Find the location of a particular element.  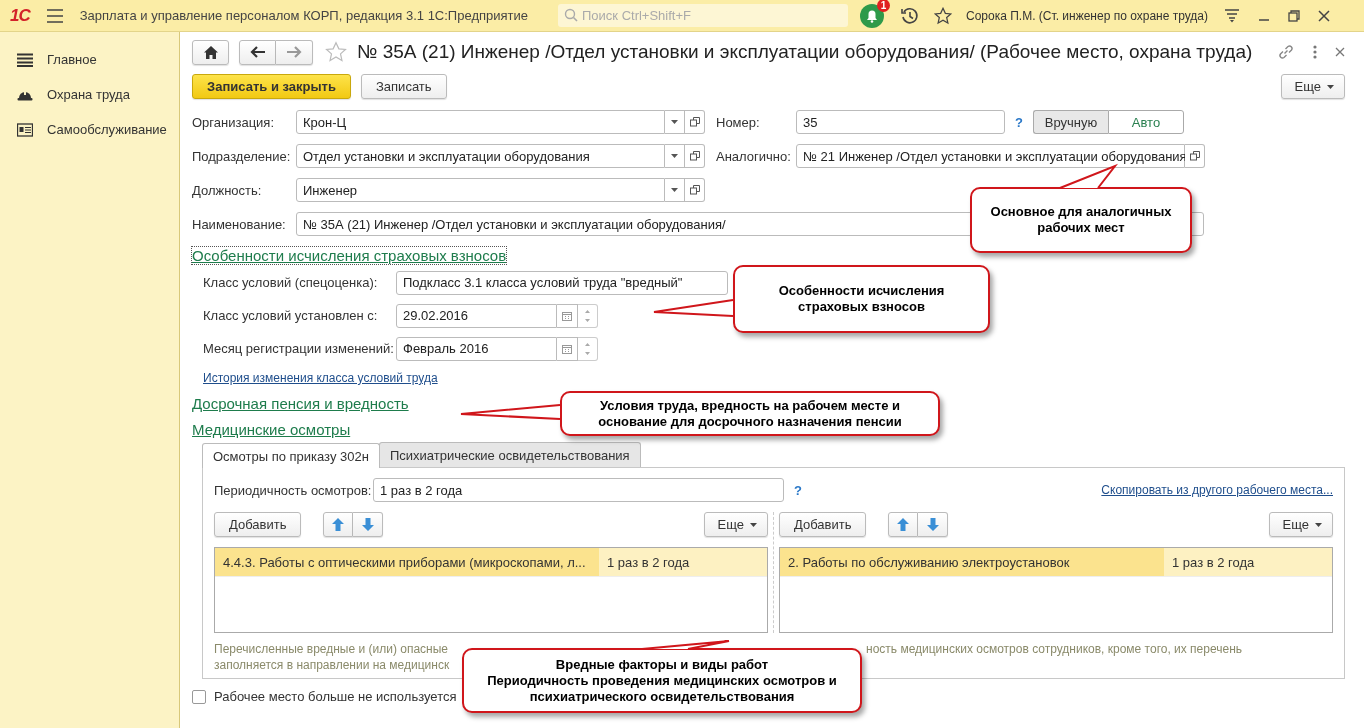

hint-text: ность медицинских осмотров сотрудников, кроме того, их перечень is located at coordinates (1055, 649).